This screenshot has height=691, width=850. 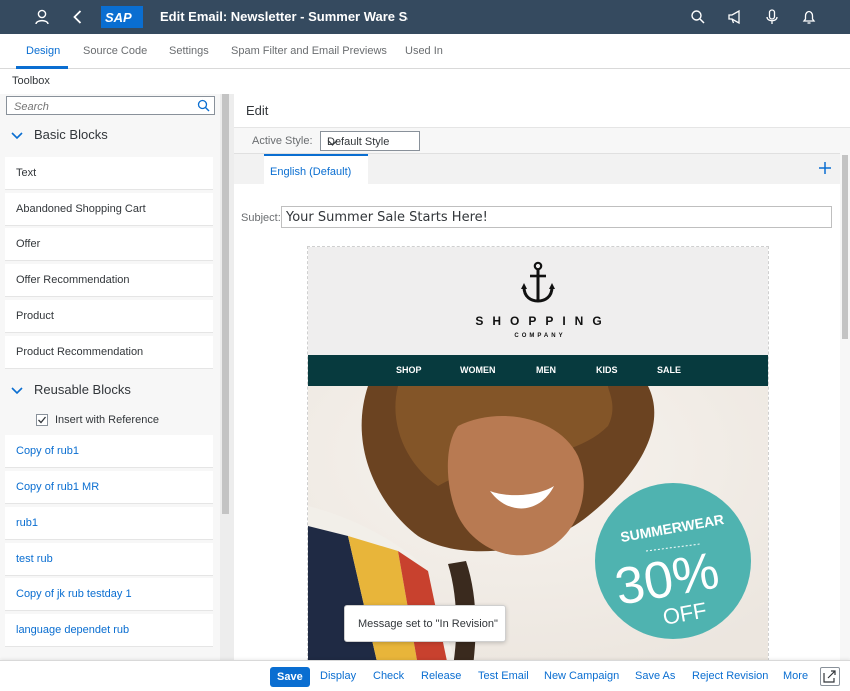 I want to click on bell-icon, so click(x=809, y=17).